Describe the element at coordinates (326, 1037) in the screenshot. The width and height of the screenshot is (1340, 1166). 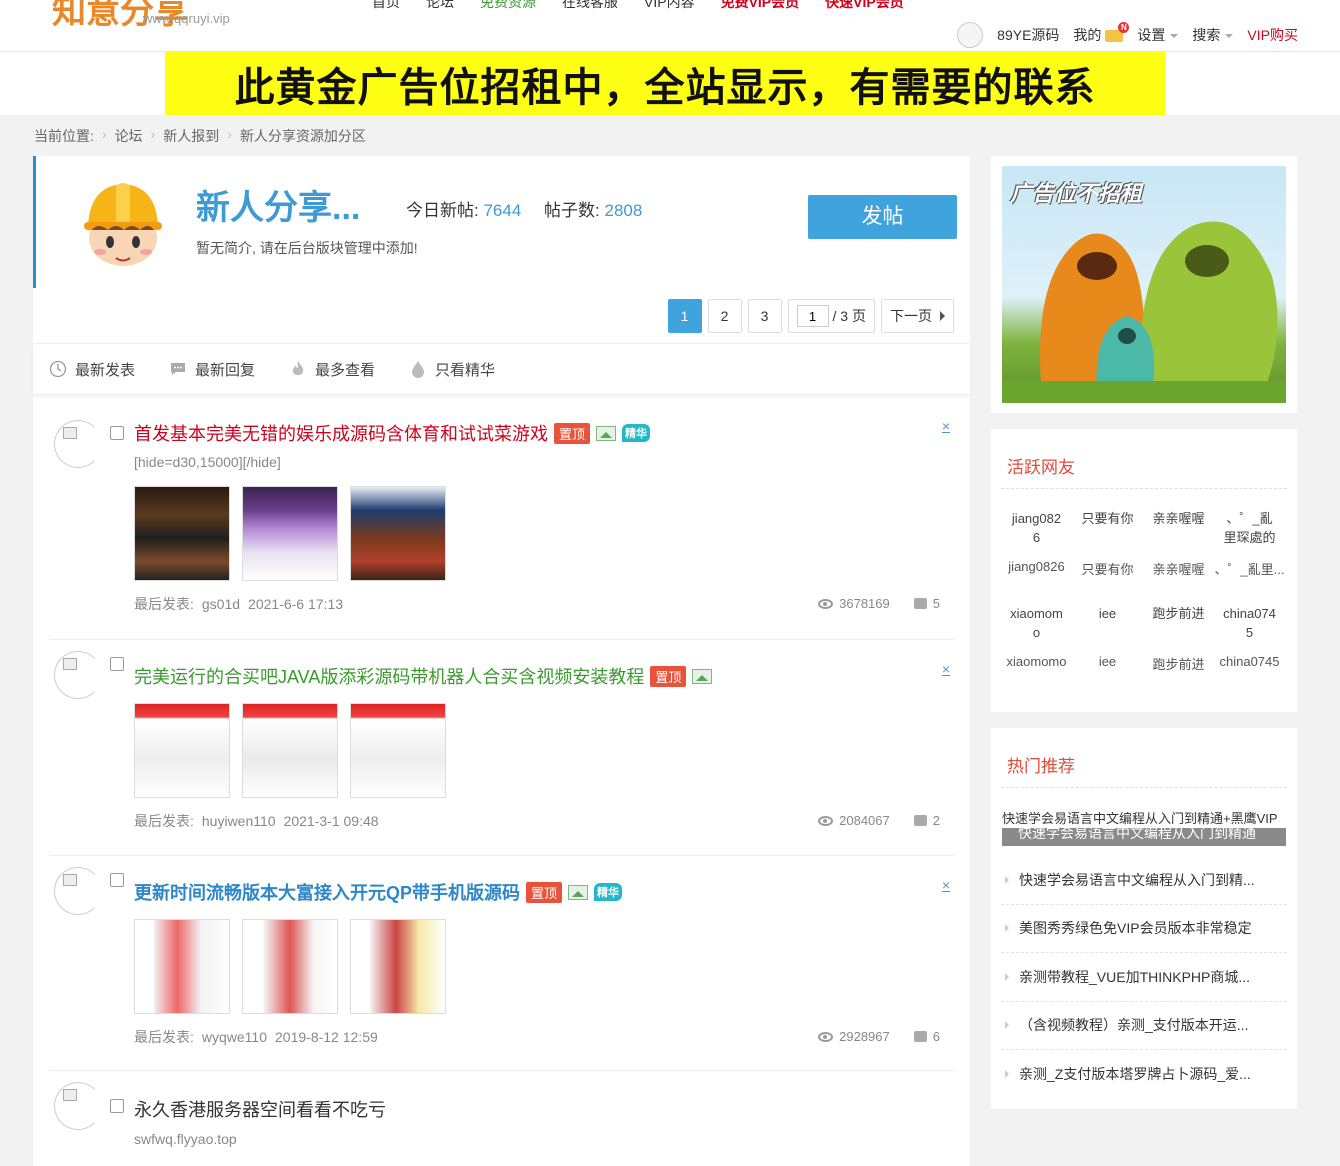
I see `thread-time: 2019-8-12 12:59` at that location.